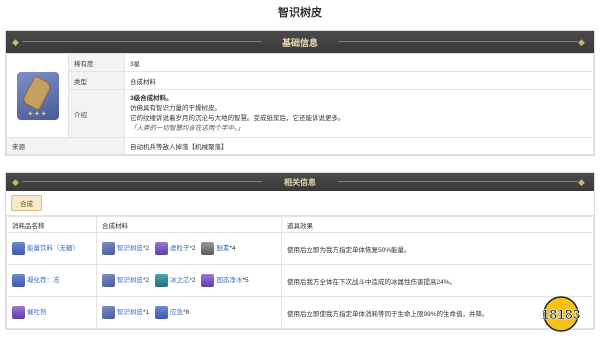  I want to click on water-icon, so click(208, 280).